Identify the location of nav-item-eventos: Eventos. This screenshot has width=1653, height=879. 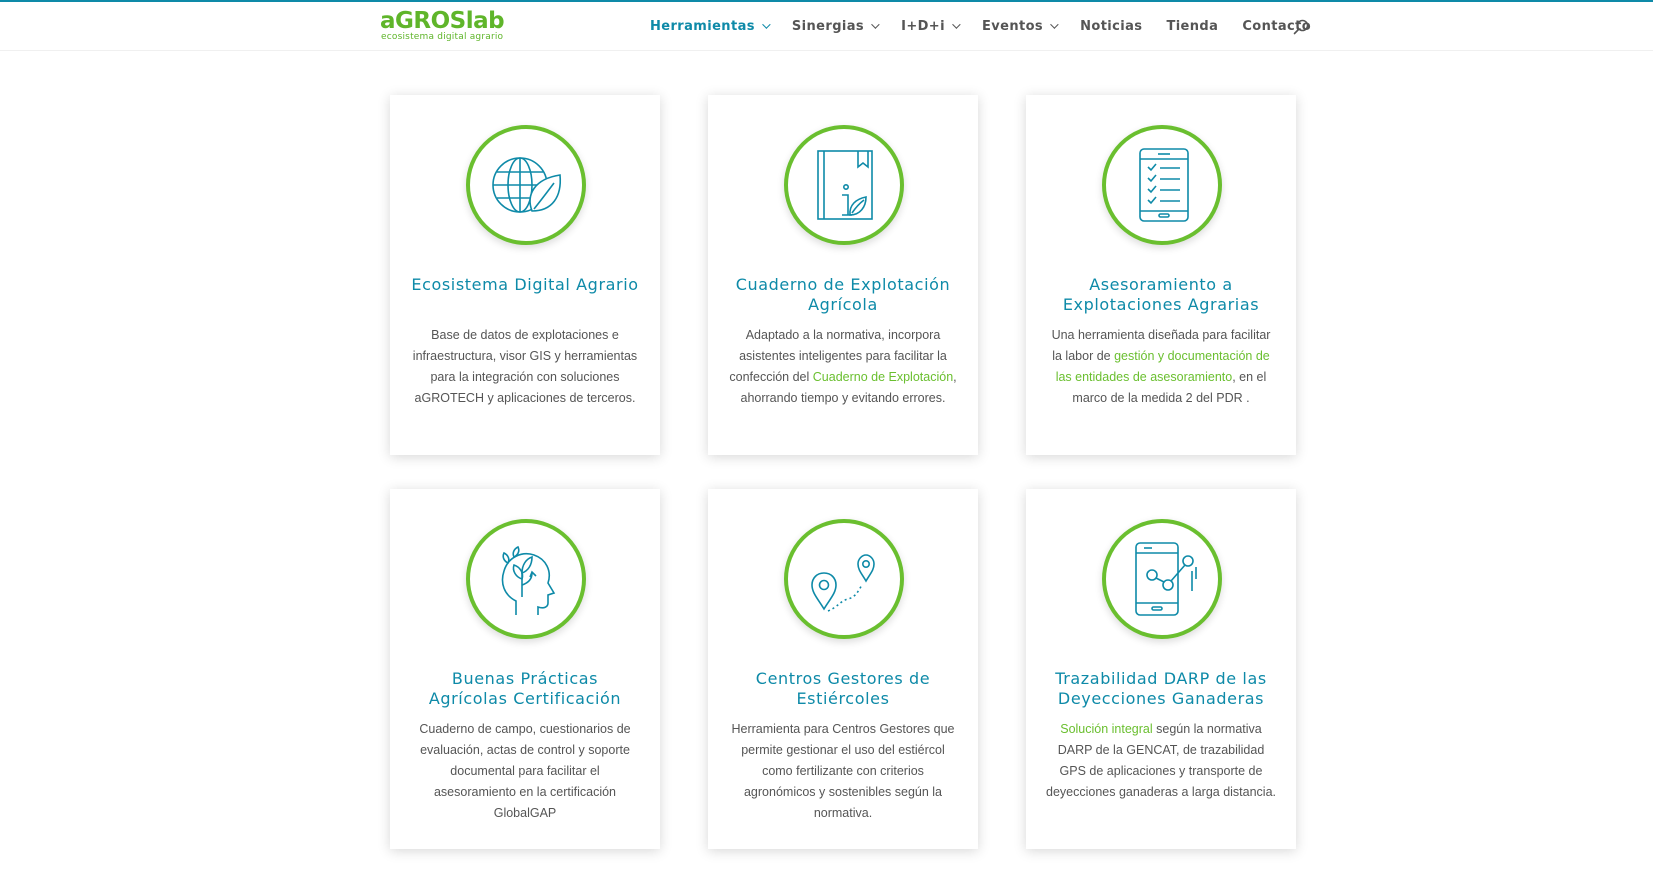
(1020, 26).